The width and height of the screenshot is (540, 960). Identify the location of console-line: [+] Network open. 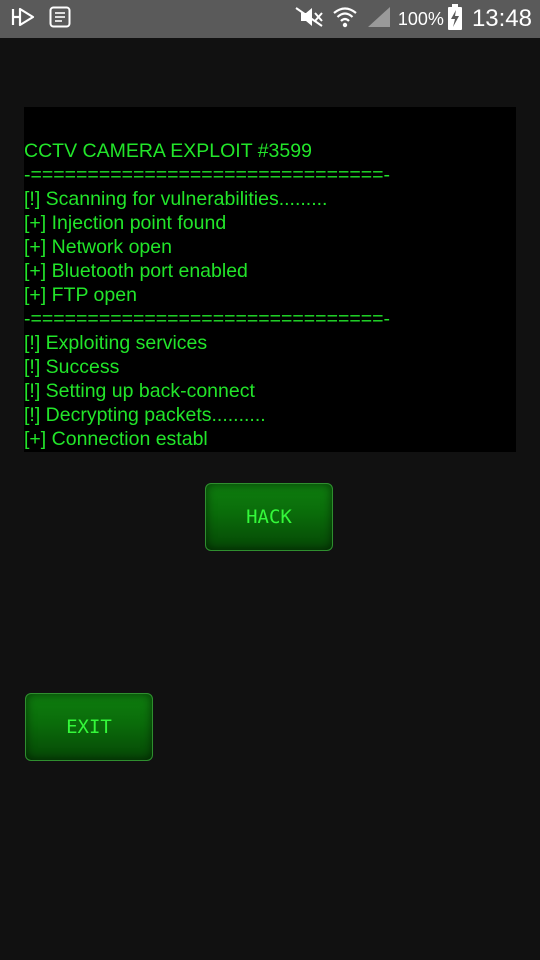
(98, 247).